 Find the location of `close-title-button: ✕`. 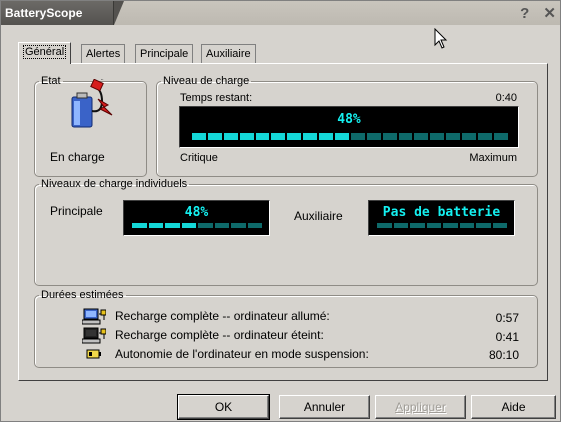

close-title-button: ✕ is located at coordinates (549, 13).